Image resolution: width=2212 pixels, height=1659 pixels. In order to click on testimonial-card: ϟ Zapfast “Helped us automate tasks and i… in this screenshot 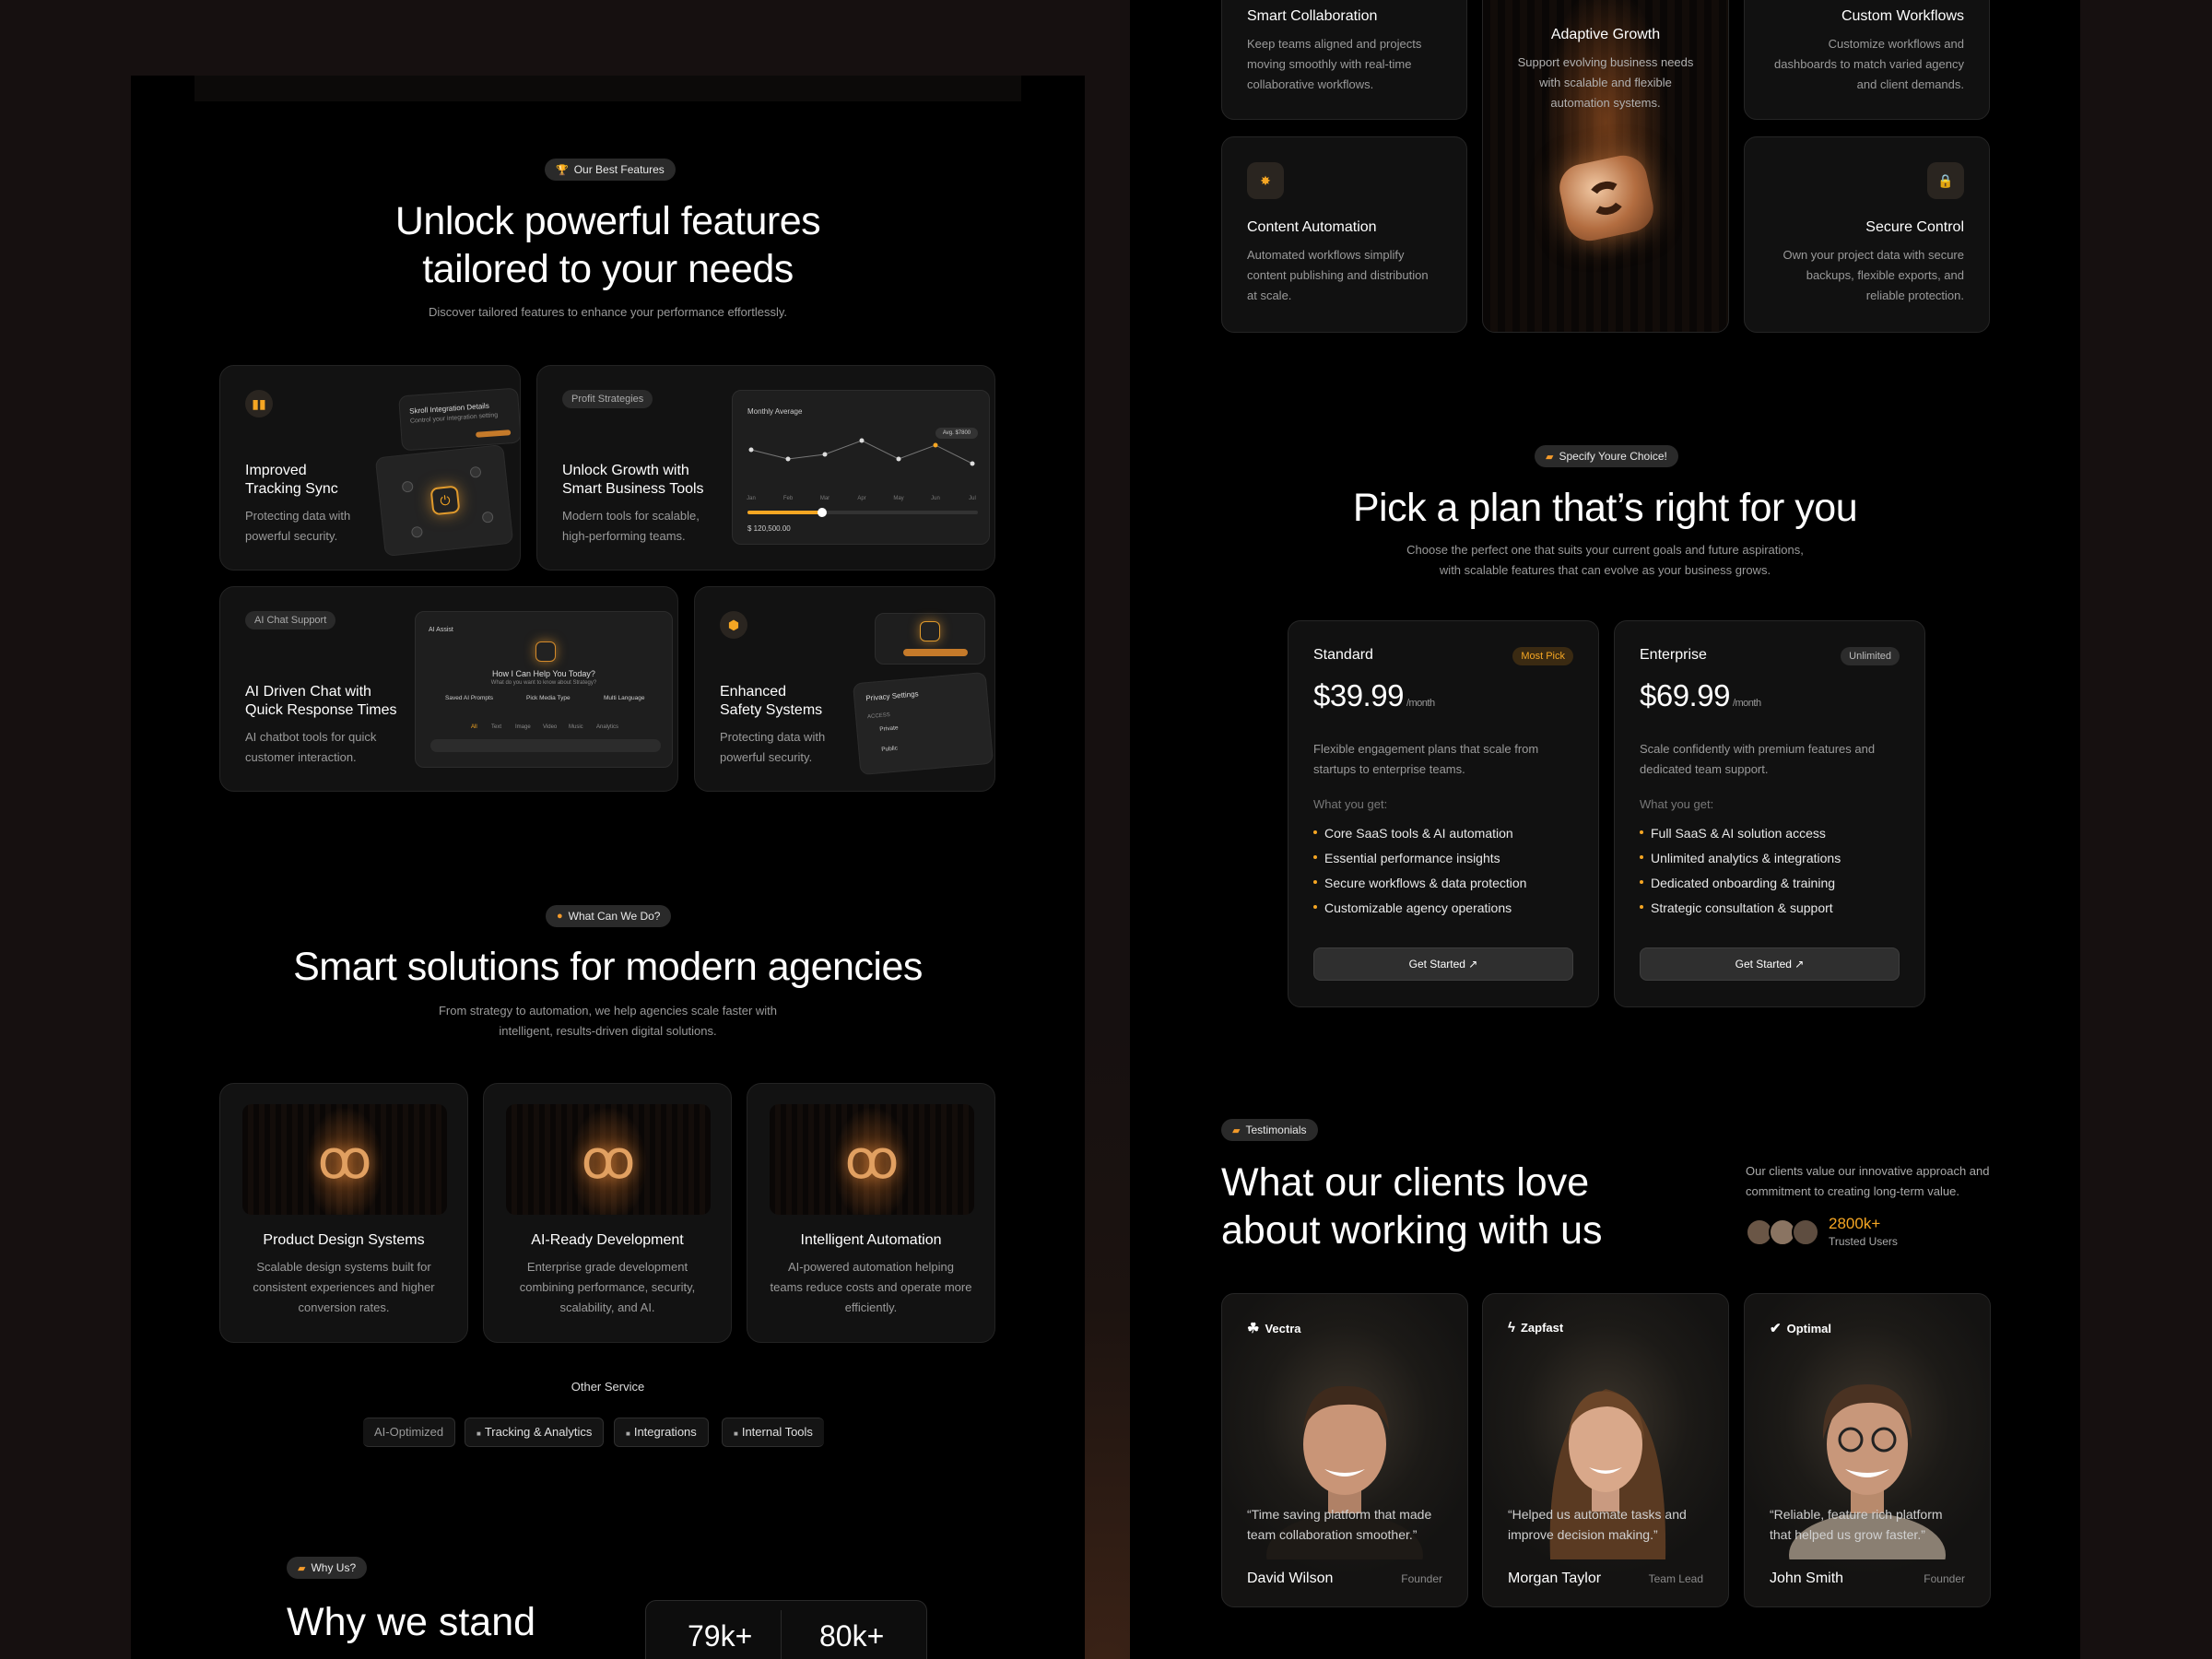, I will do `click(1605, 1450)`.